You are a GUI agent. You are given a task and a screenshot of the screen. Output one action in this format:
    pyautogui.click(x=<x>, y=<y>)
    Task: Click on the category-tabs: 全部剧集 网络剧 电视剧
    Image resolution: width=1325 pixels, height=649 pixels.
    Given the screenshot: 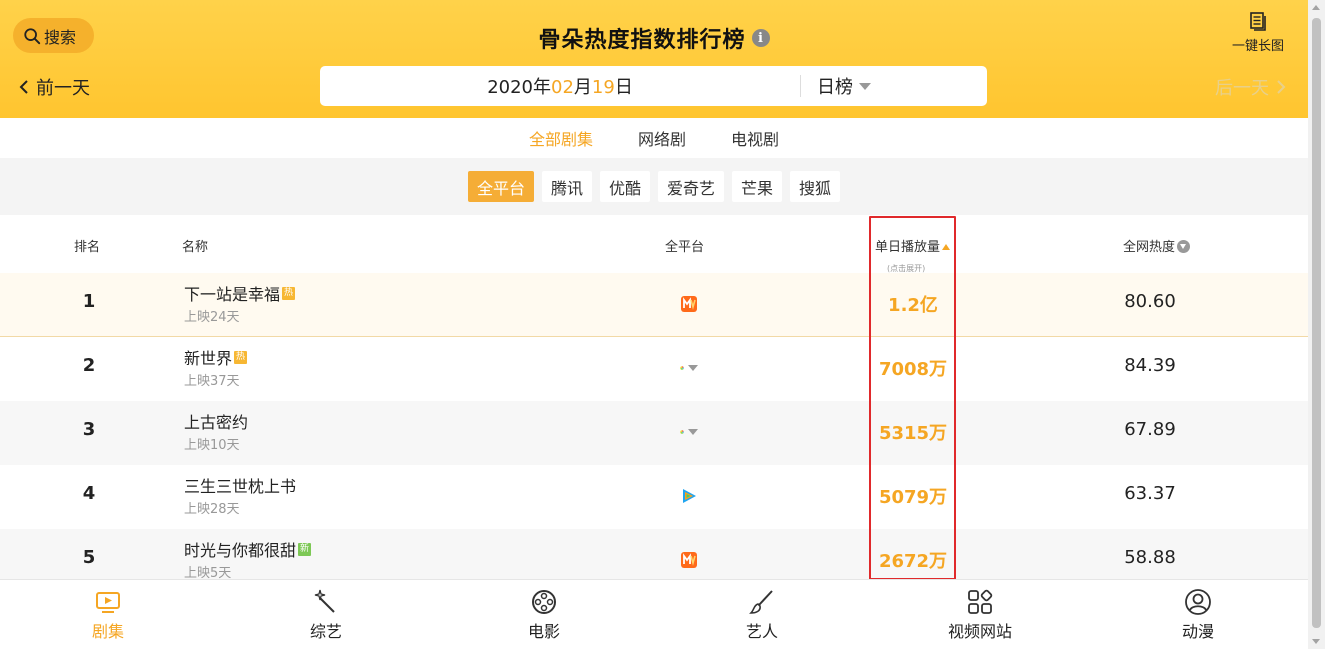 What is the action you would take?
    pyautogui.click(x=654, y=138)
    